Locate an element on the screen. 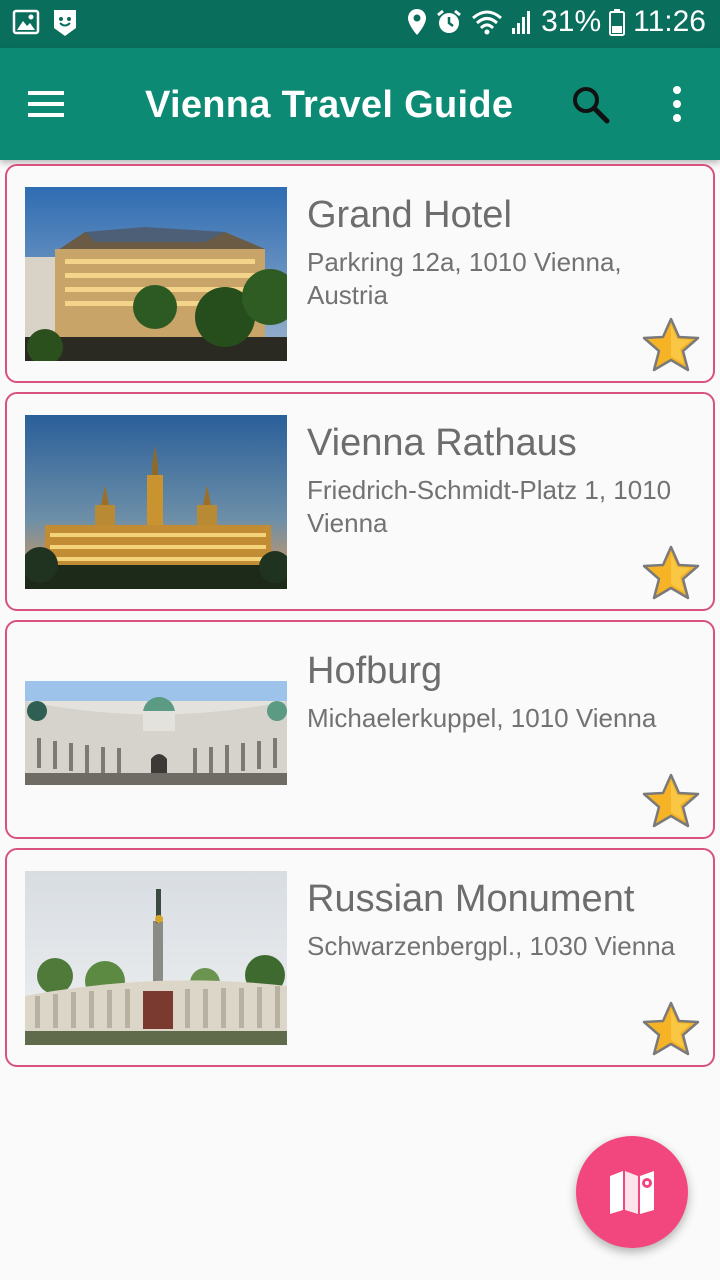 The height and width of the screenshot is (1280, 720). app-bar: Vienna Travel Guide is located at coordinates (360, 104).